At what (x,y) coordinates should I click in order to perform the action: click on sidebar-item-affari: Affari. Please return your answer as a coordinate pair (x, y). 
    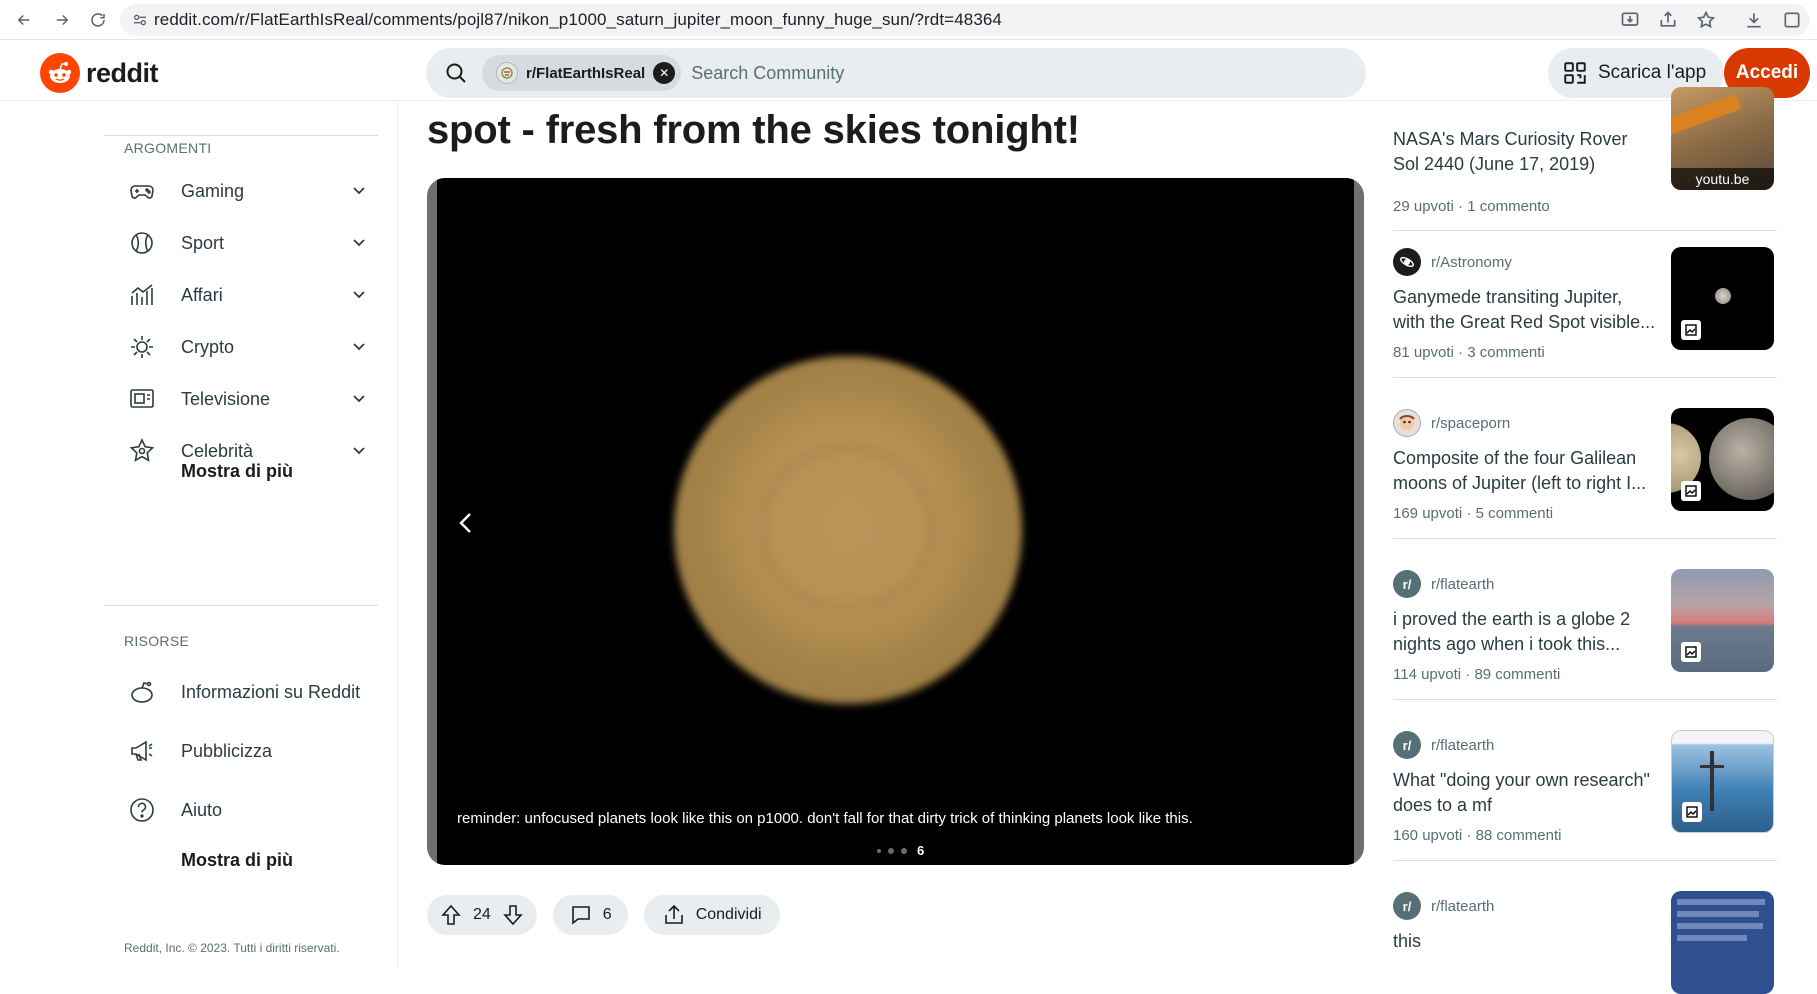
    Looking at the image, I should click on (248, 295).